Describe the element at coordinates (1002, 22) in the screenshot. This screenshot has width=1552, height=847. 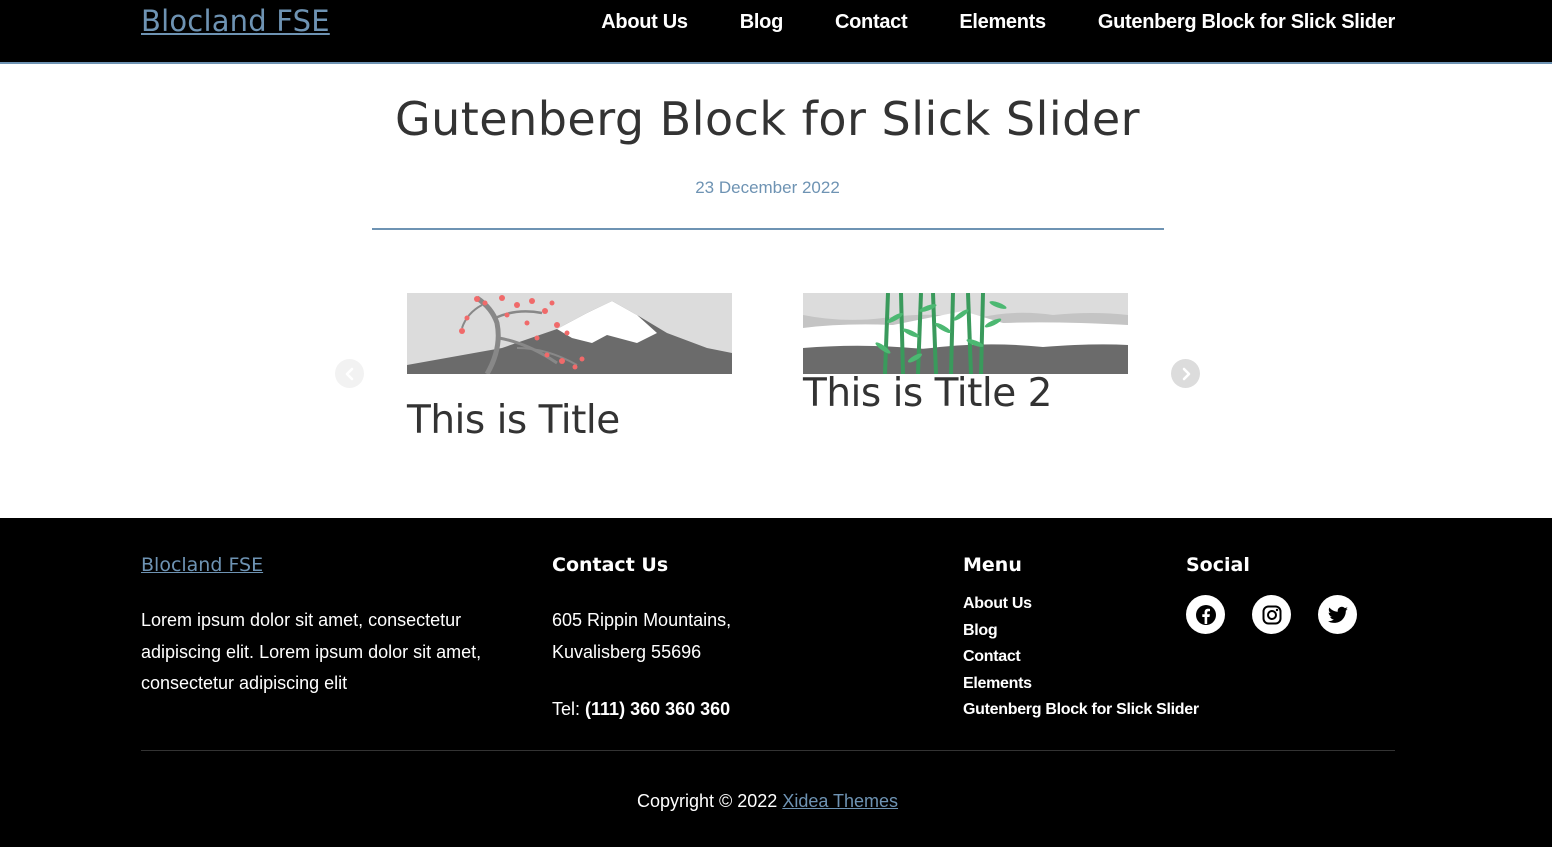
I see `nav-item-elements: Elements` at that location.